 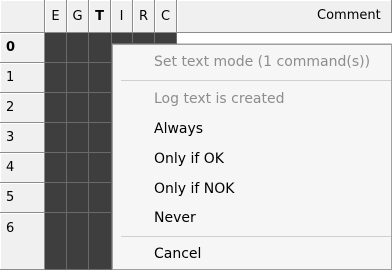 What do you see at coordinates (284, 38) in the screenshot?
I see `comment-cell` at bounding box center [284, 38].